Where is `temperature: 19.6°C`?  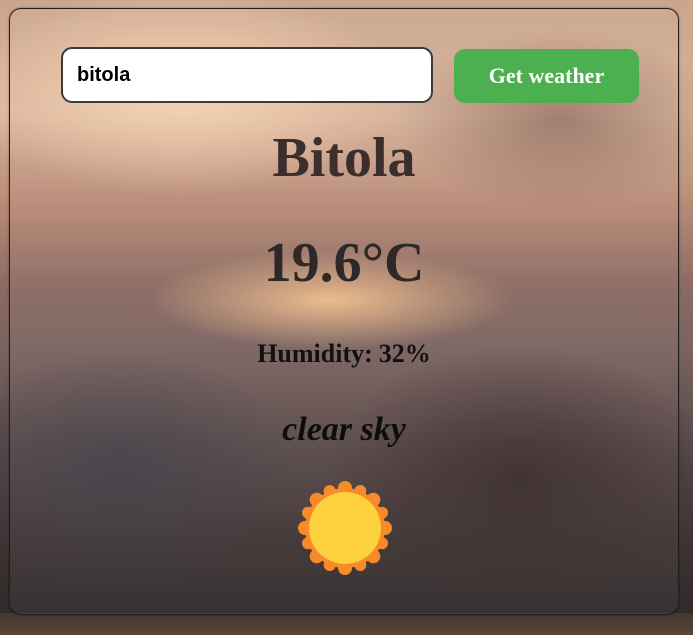
temperature: 19.6°C is located at coordinates (344, 263).